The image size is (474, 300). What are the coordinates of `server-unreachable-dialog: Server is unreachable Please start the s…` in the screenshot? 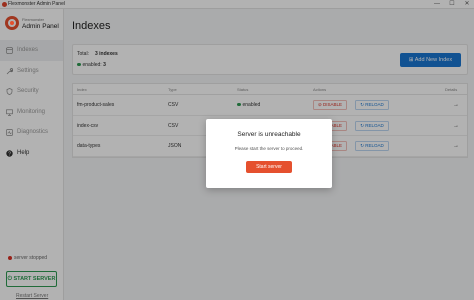 It's located at (269, 153).